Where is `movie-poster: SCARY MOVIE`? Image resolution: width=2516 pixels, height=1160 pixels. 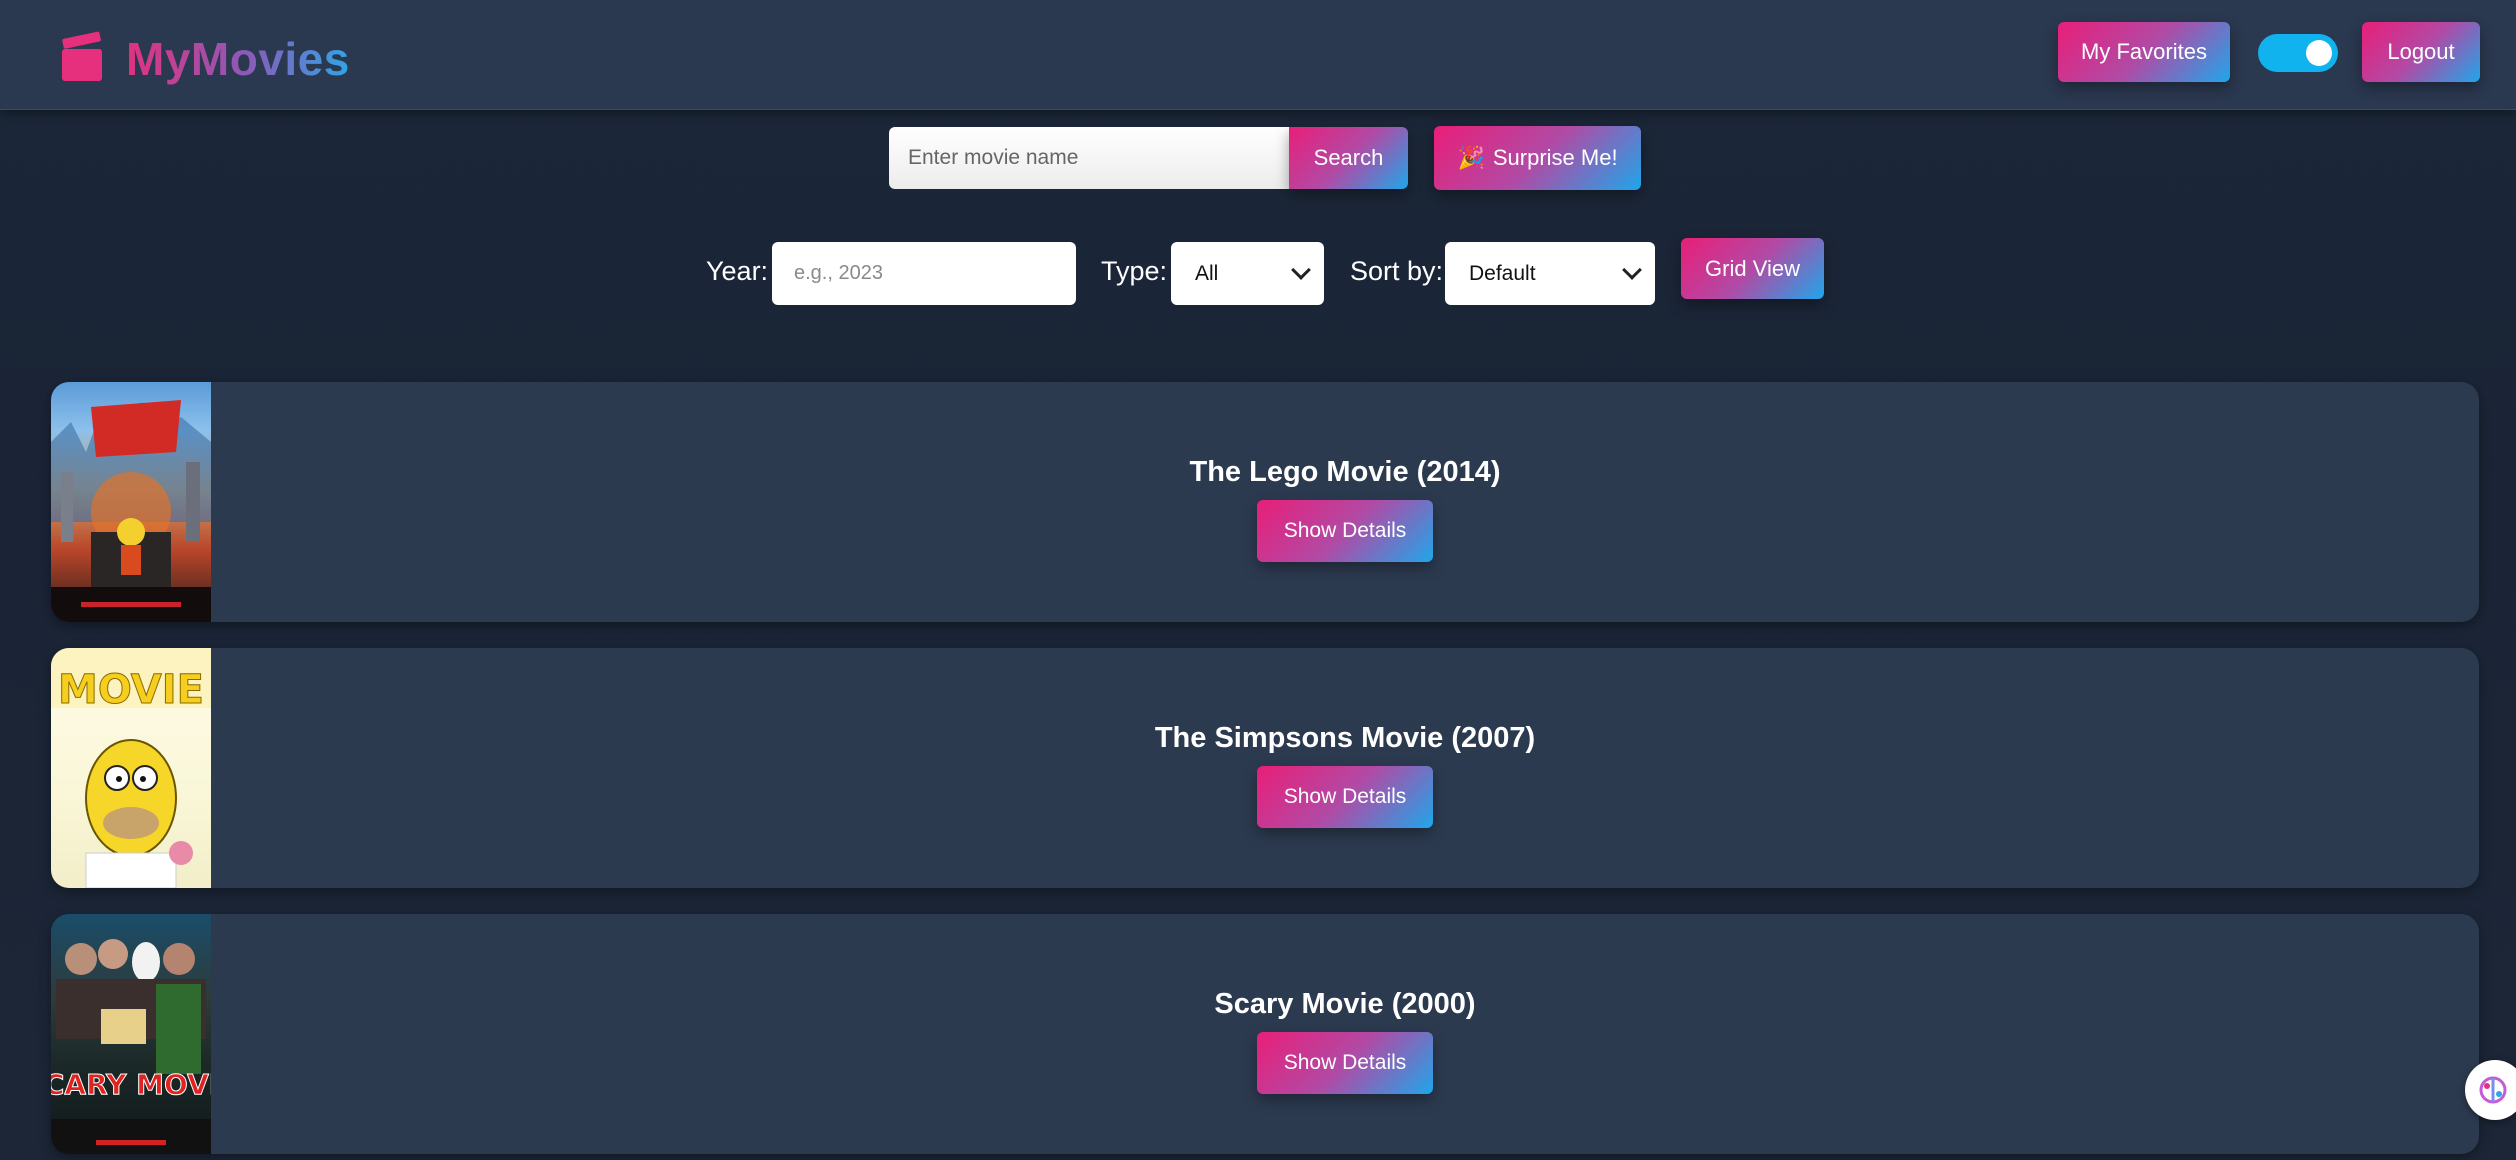 movie-poster: SCARY MOVIE is located at coordinates (131, 1034).